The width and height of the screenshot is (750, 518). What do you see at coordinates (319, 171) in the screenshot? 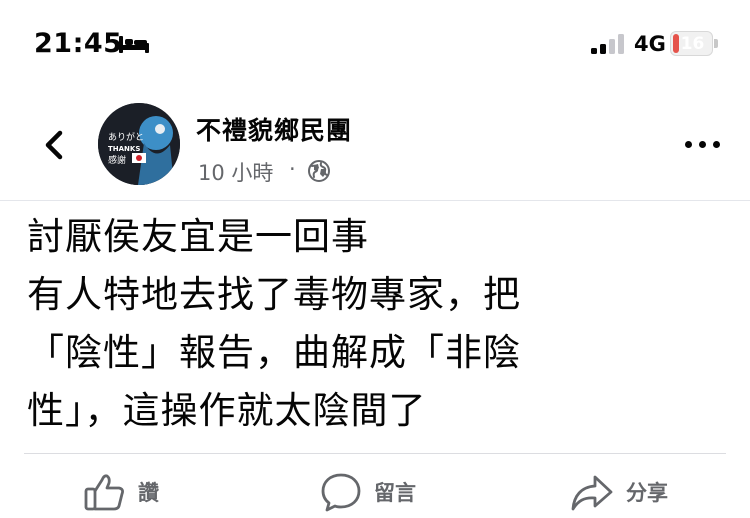
I see `globe-icon` at bounding box center [319, 171].